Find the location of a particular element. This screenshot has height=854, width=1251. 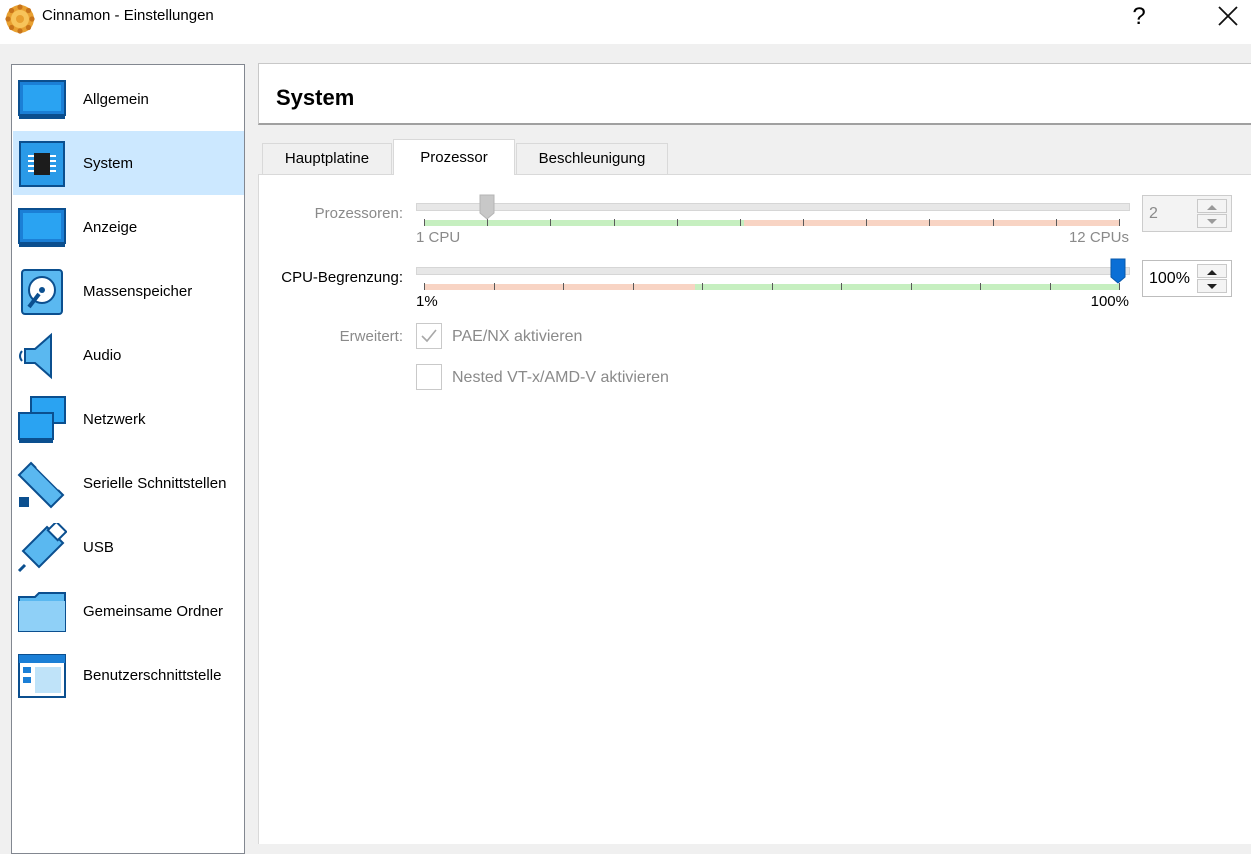

processors-slider-track is located at coordinates (773, 207).